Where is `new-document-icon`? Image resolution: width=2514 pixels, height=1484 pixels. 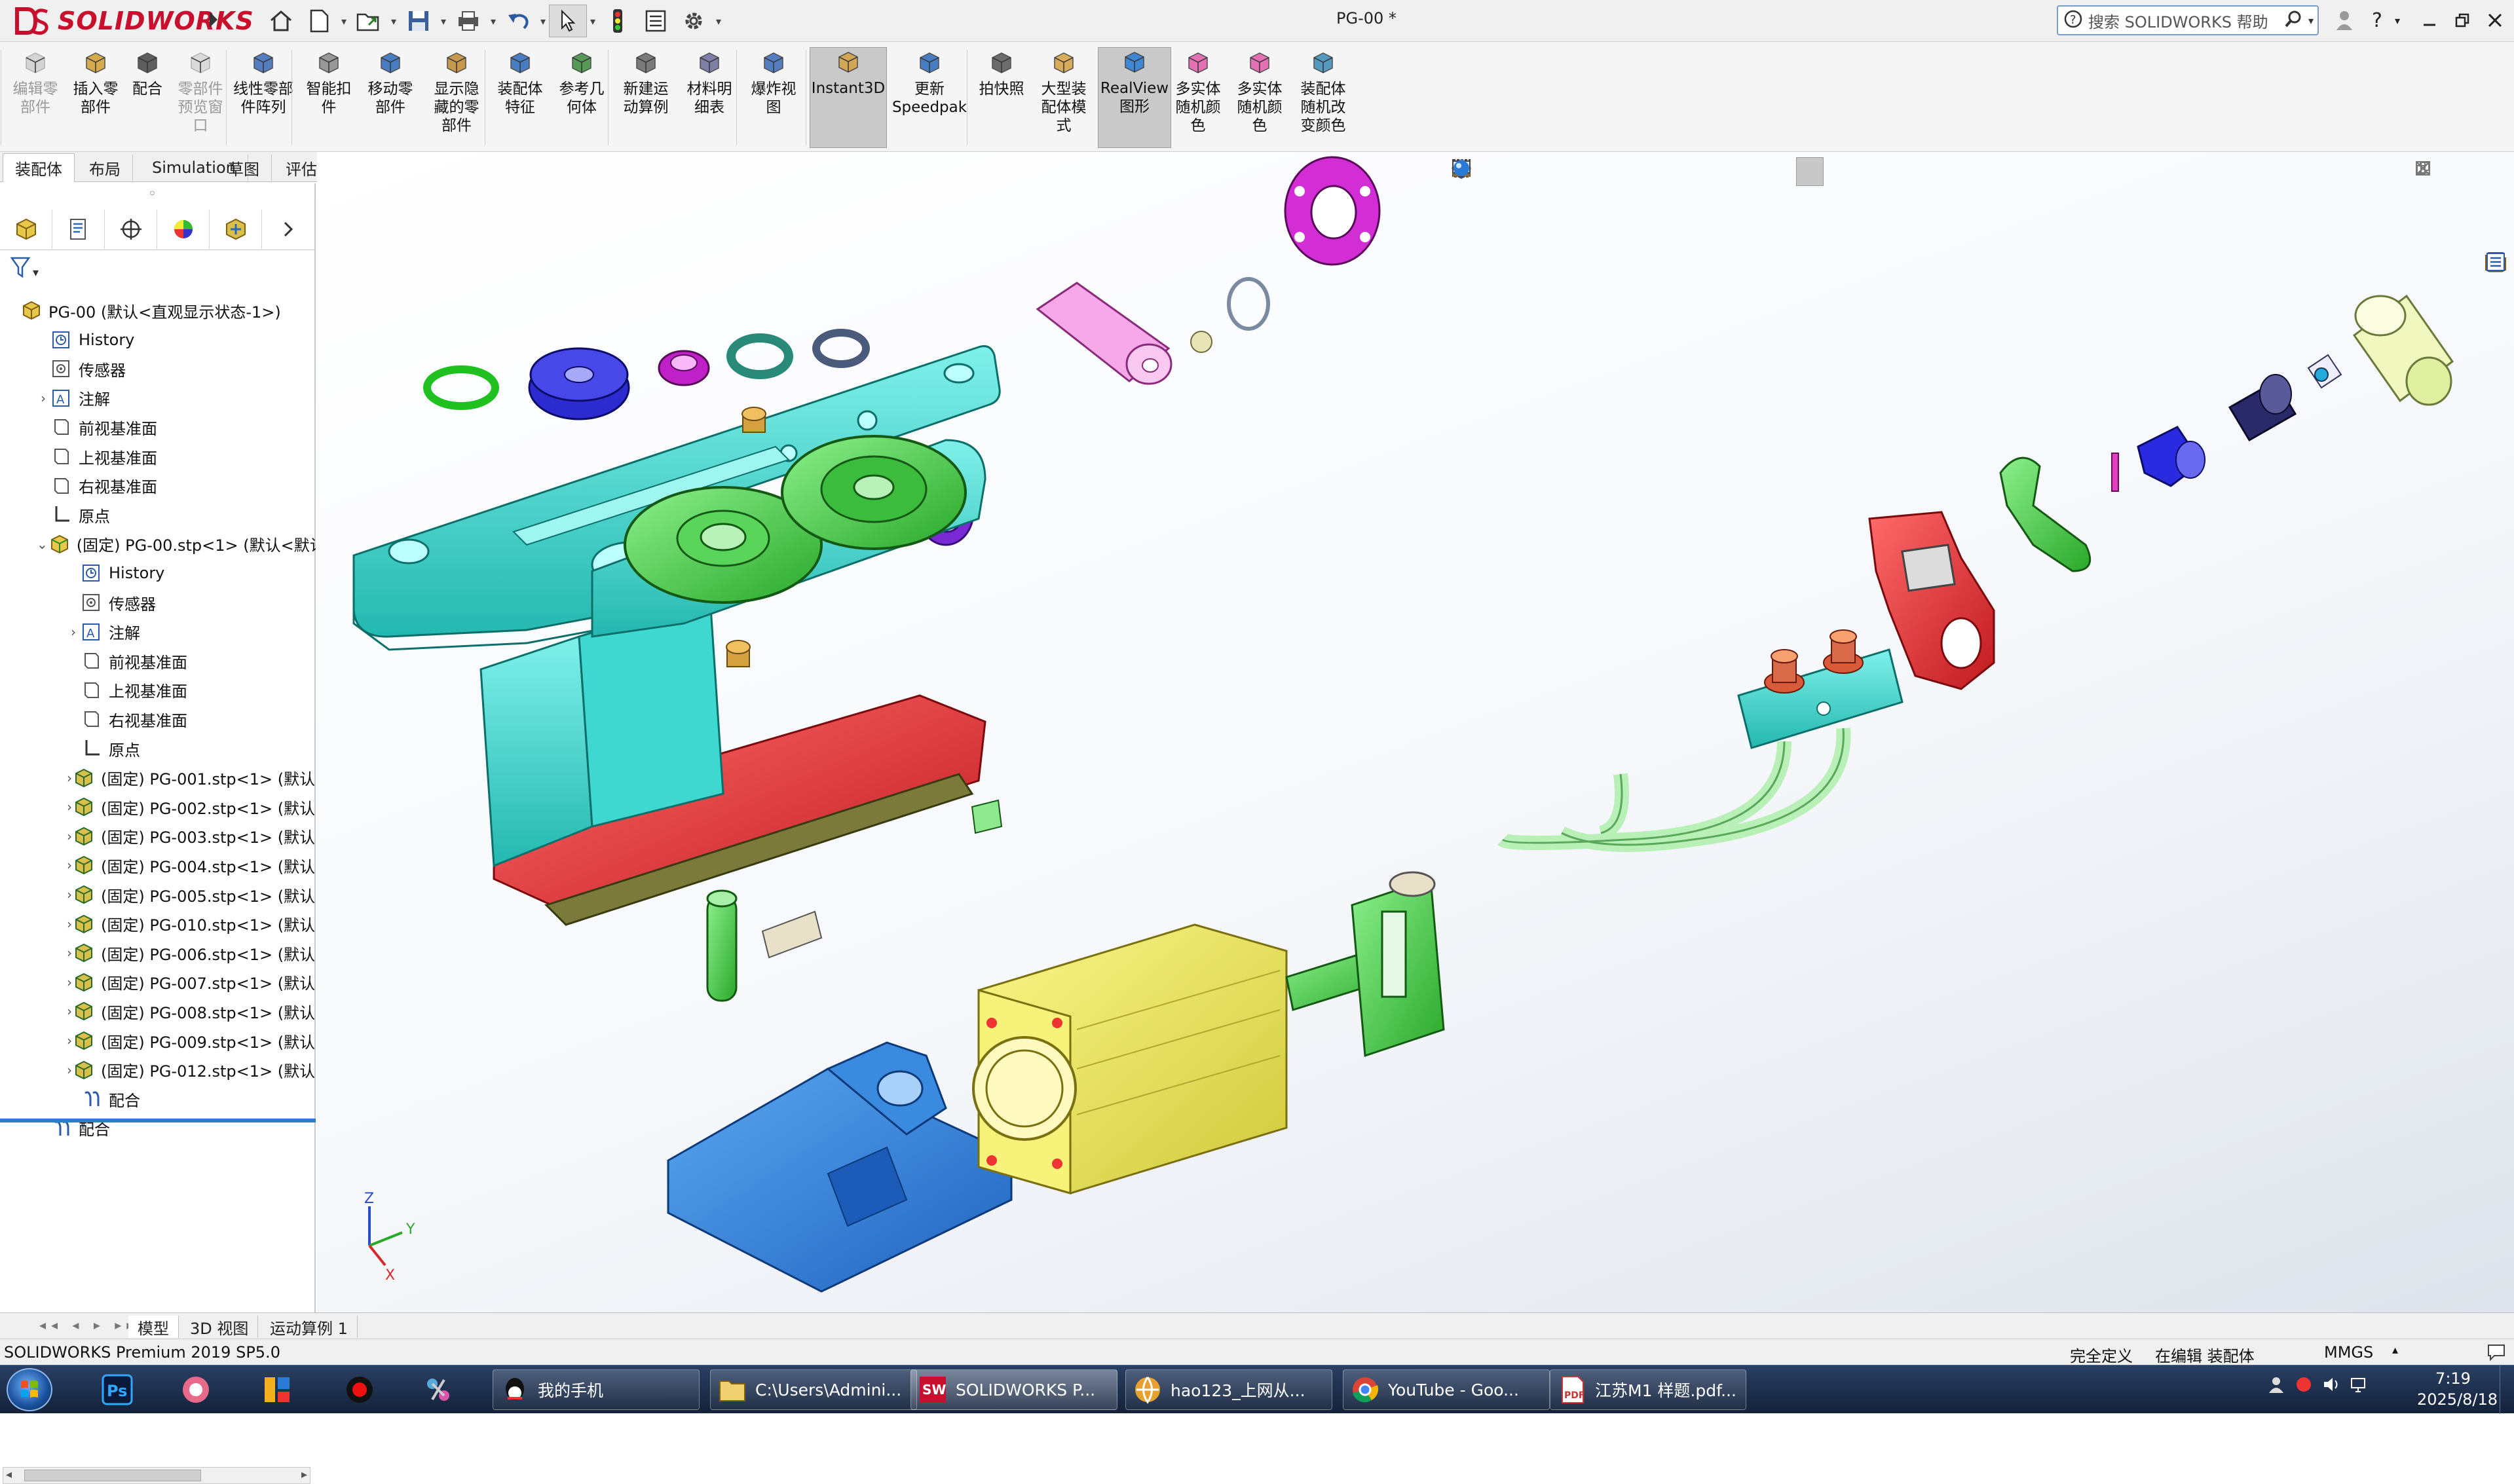 new-document-icon is located at coordinates (319, 21).